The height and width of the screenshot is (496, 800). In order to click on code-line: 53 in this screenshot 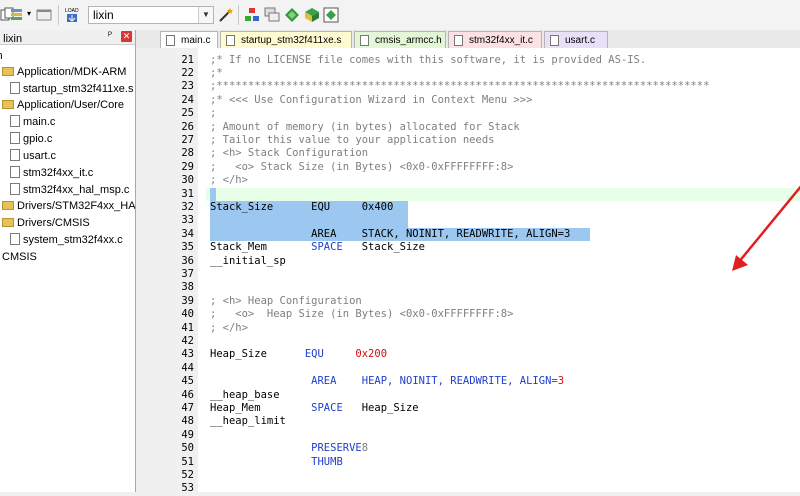, I will do `click(468, 488)`.